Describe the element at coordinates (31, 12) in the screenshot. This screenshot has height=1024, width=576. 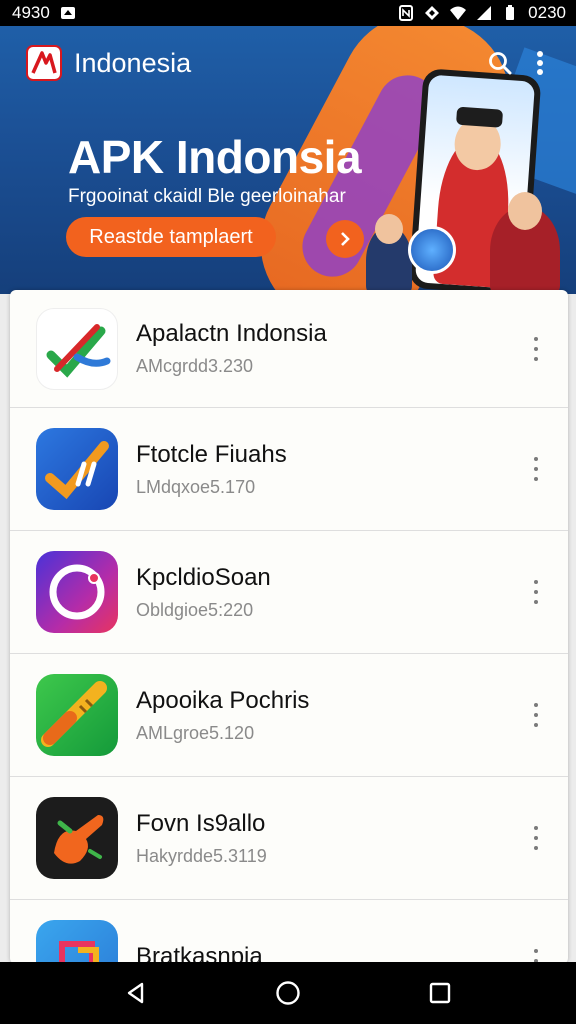
I see `status-time-left: 4930` at that location.